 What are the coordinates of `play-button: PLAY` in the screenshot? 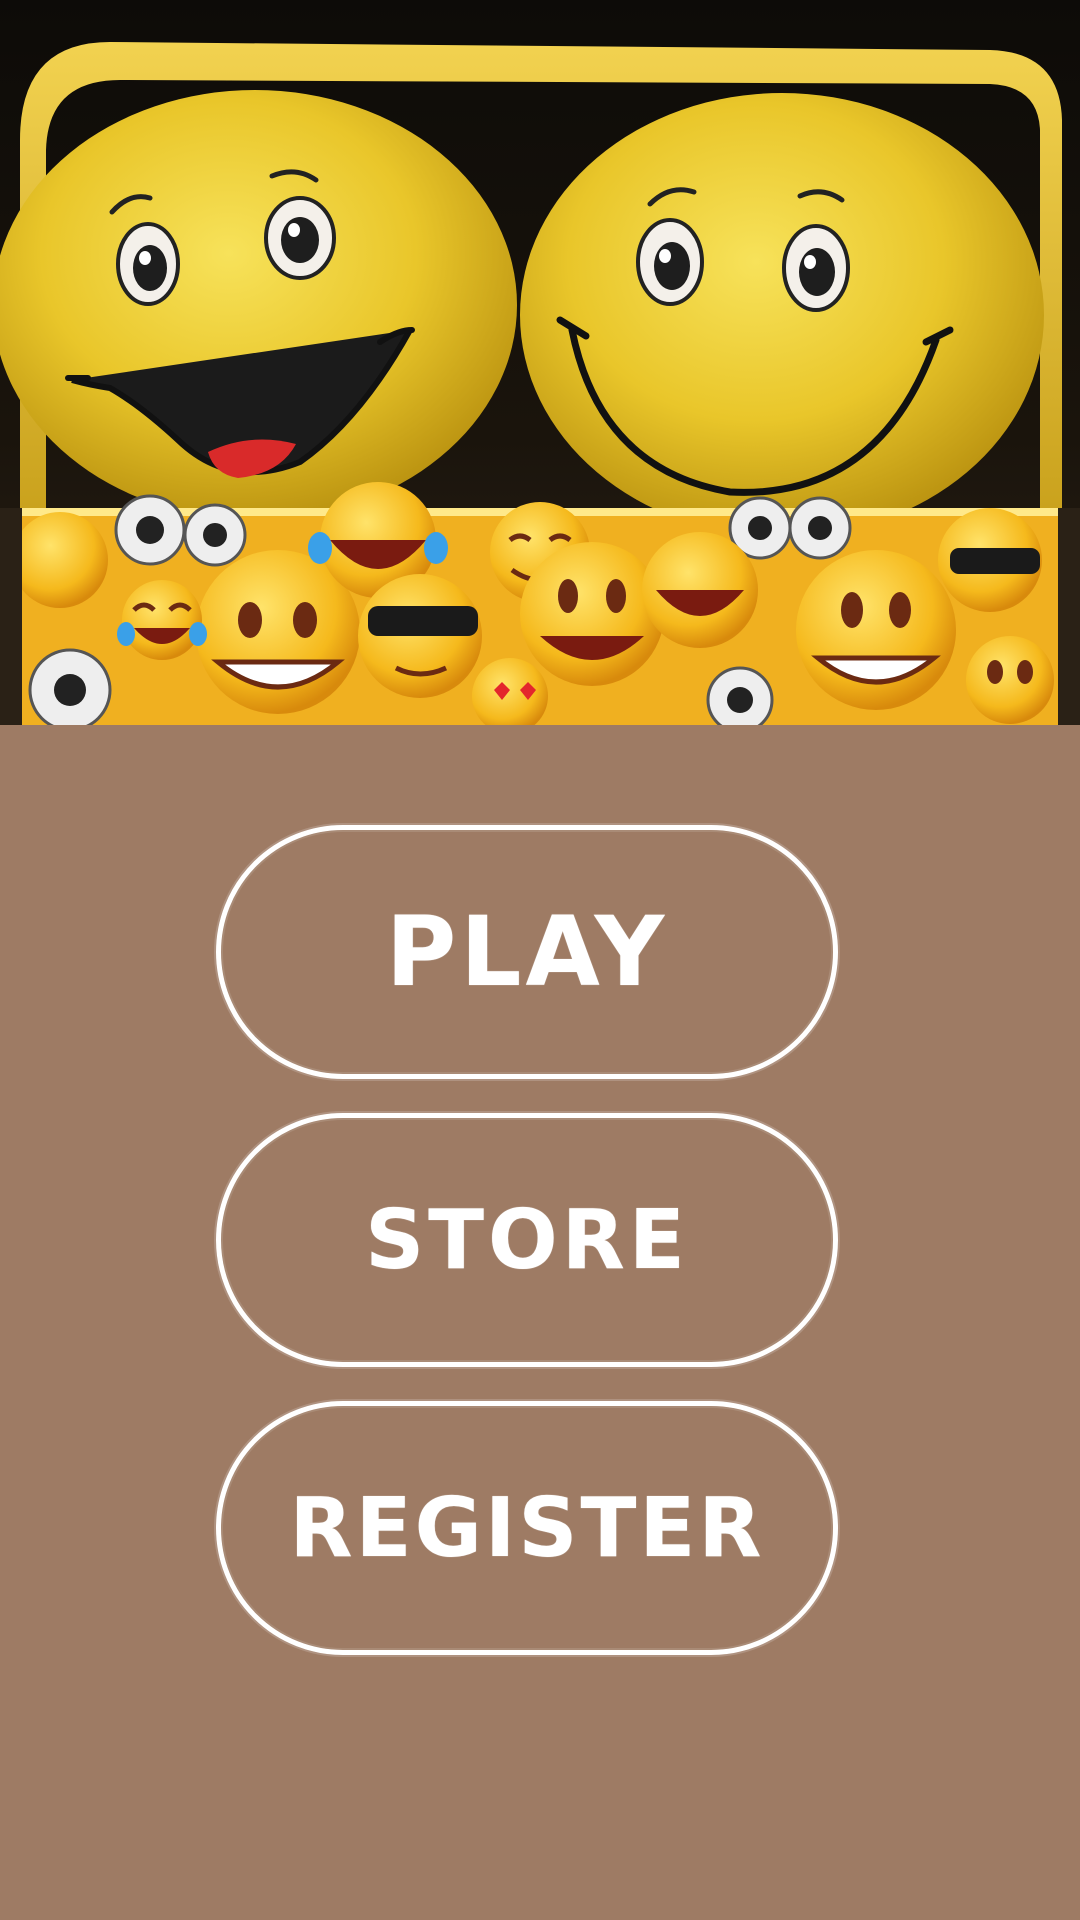 It's located at (527, 952).